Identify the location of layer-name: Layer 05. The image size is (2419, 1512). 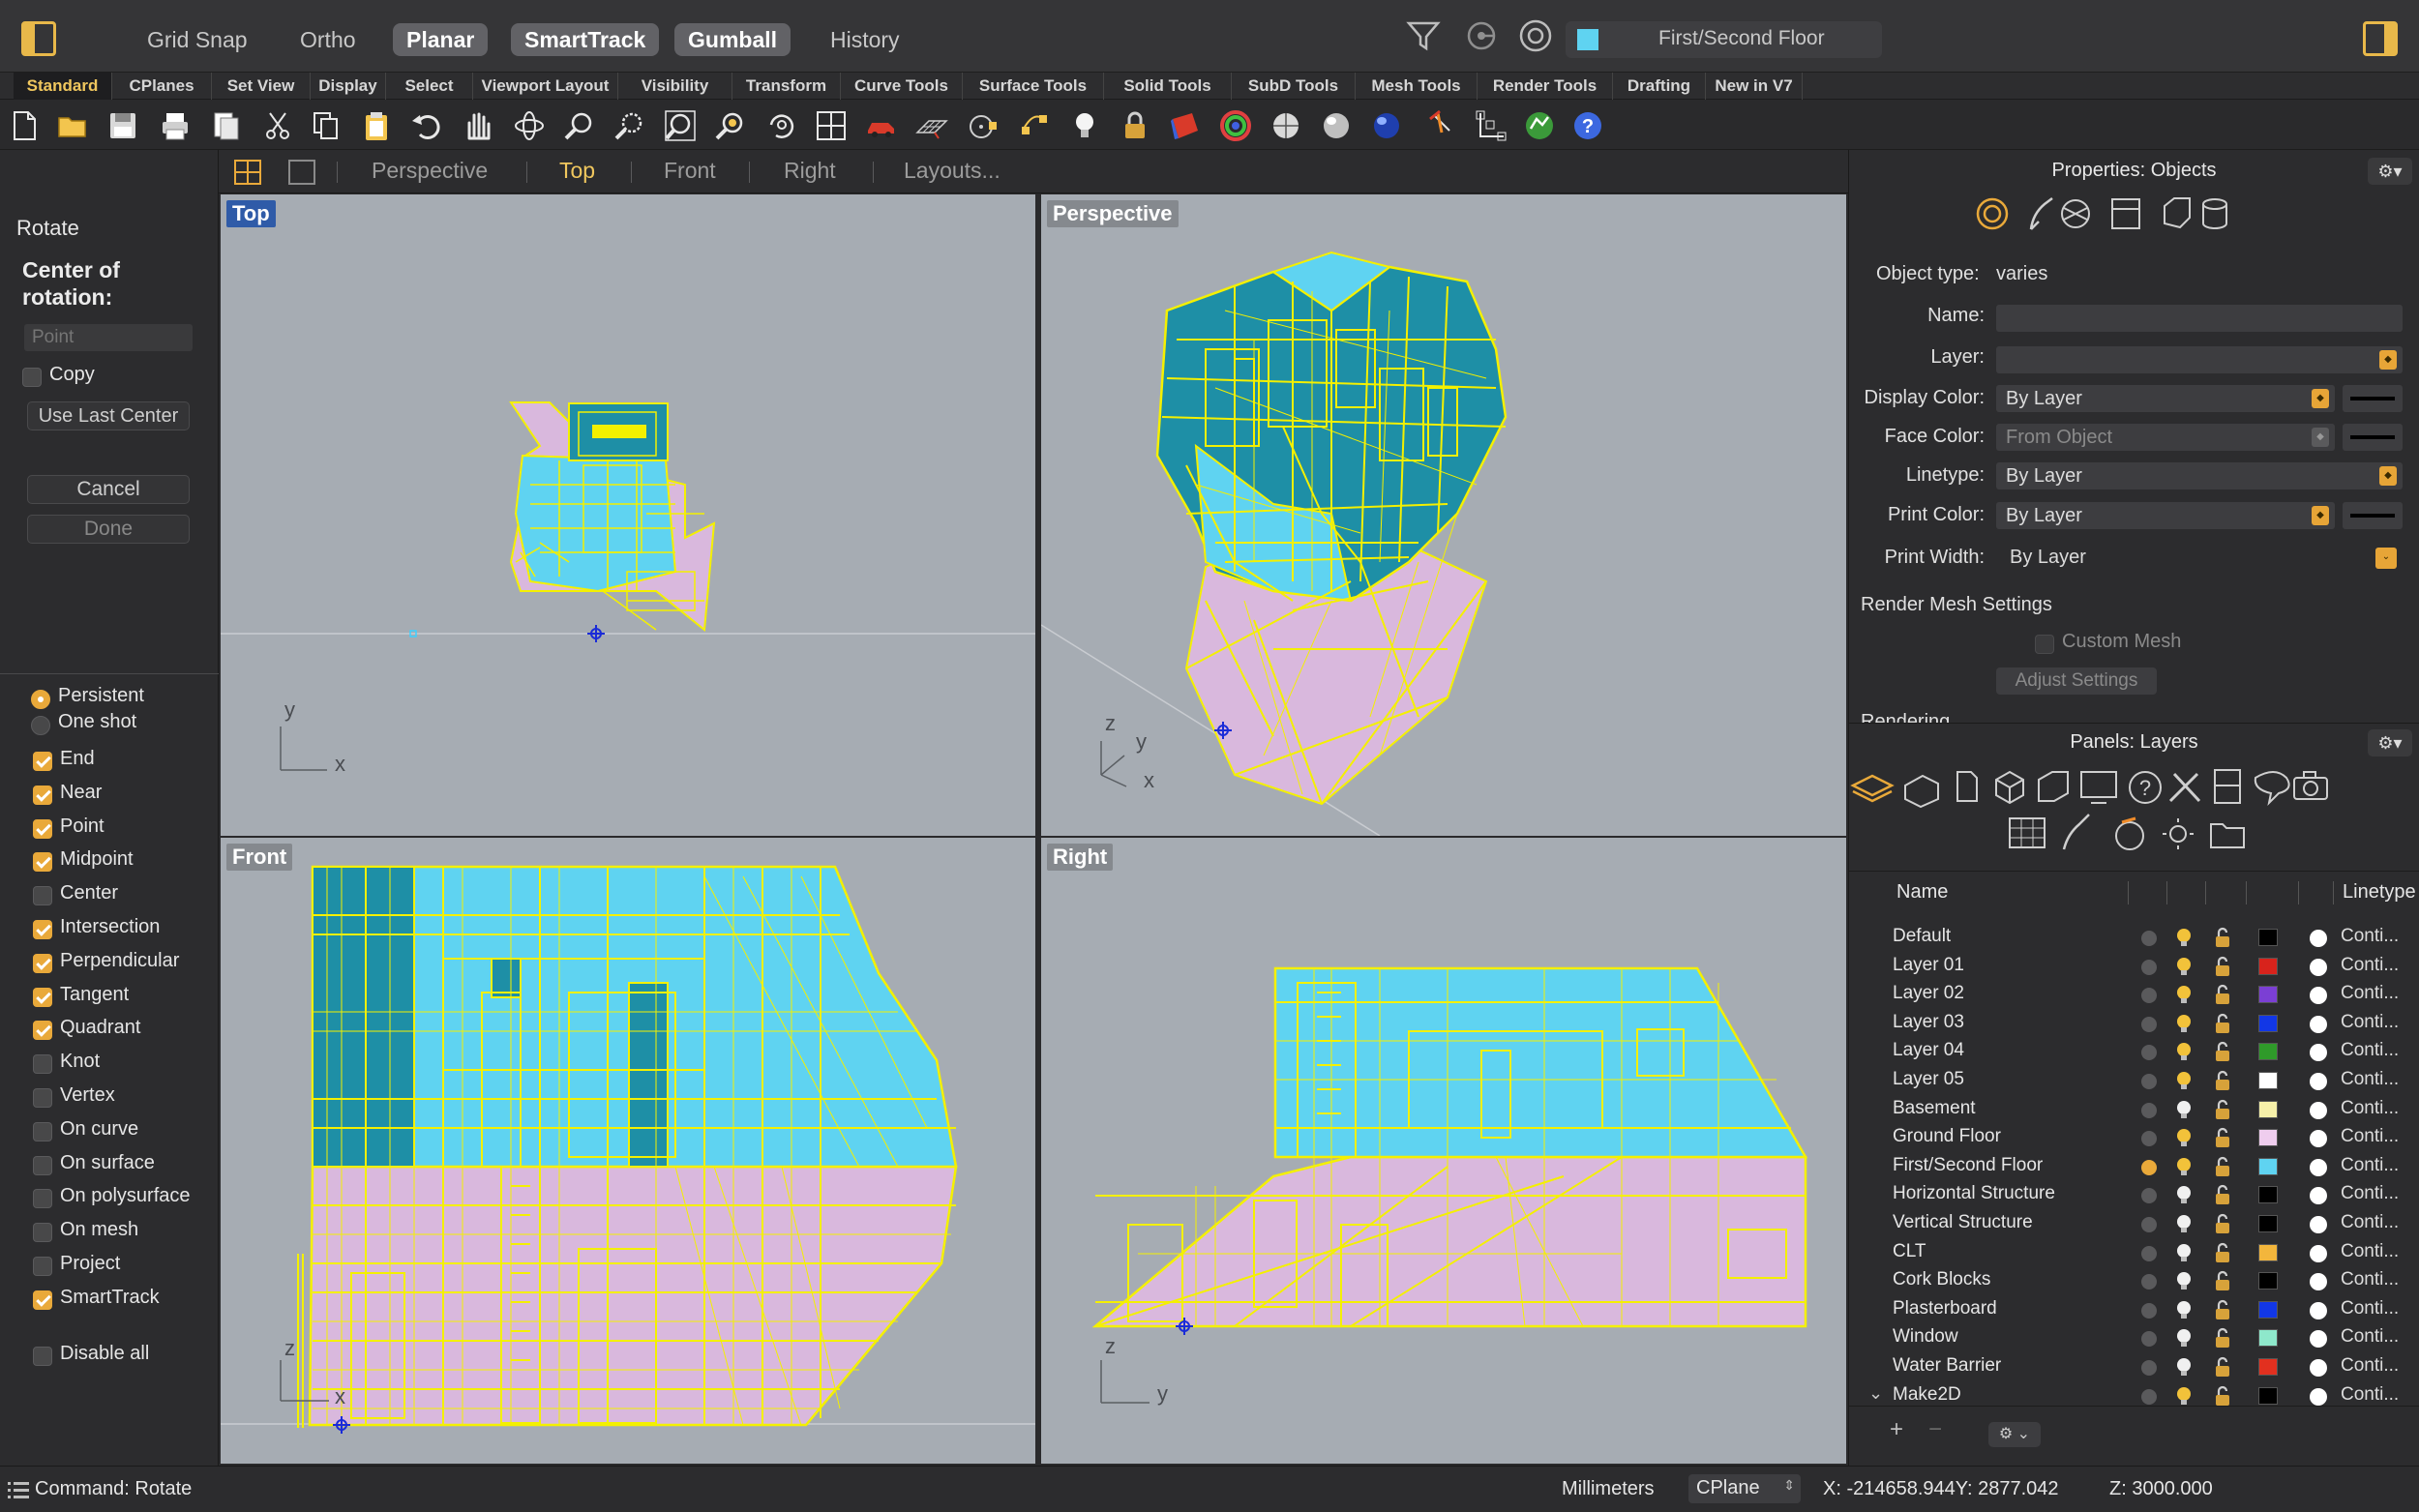
(1929, 1080).